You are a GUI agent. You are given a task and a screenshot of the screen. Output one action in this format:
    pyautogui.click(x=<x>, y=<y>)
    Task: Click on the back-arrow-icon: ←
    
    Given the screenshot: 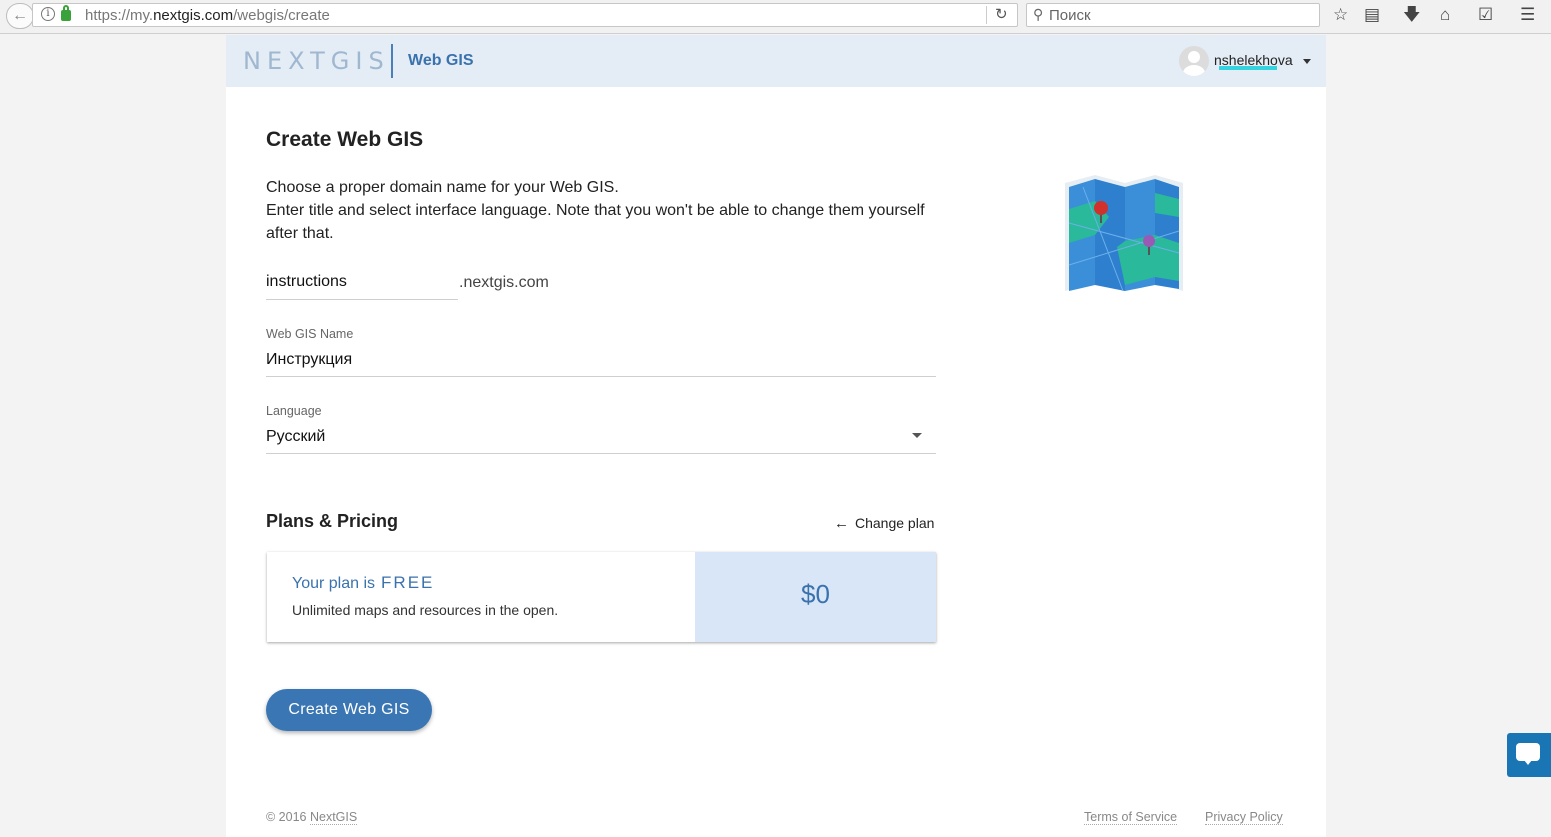 What is the action you would take?
    pyautogui.click(x=20, y=16)
    